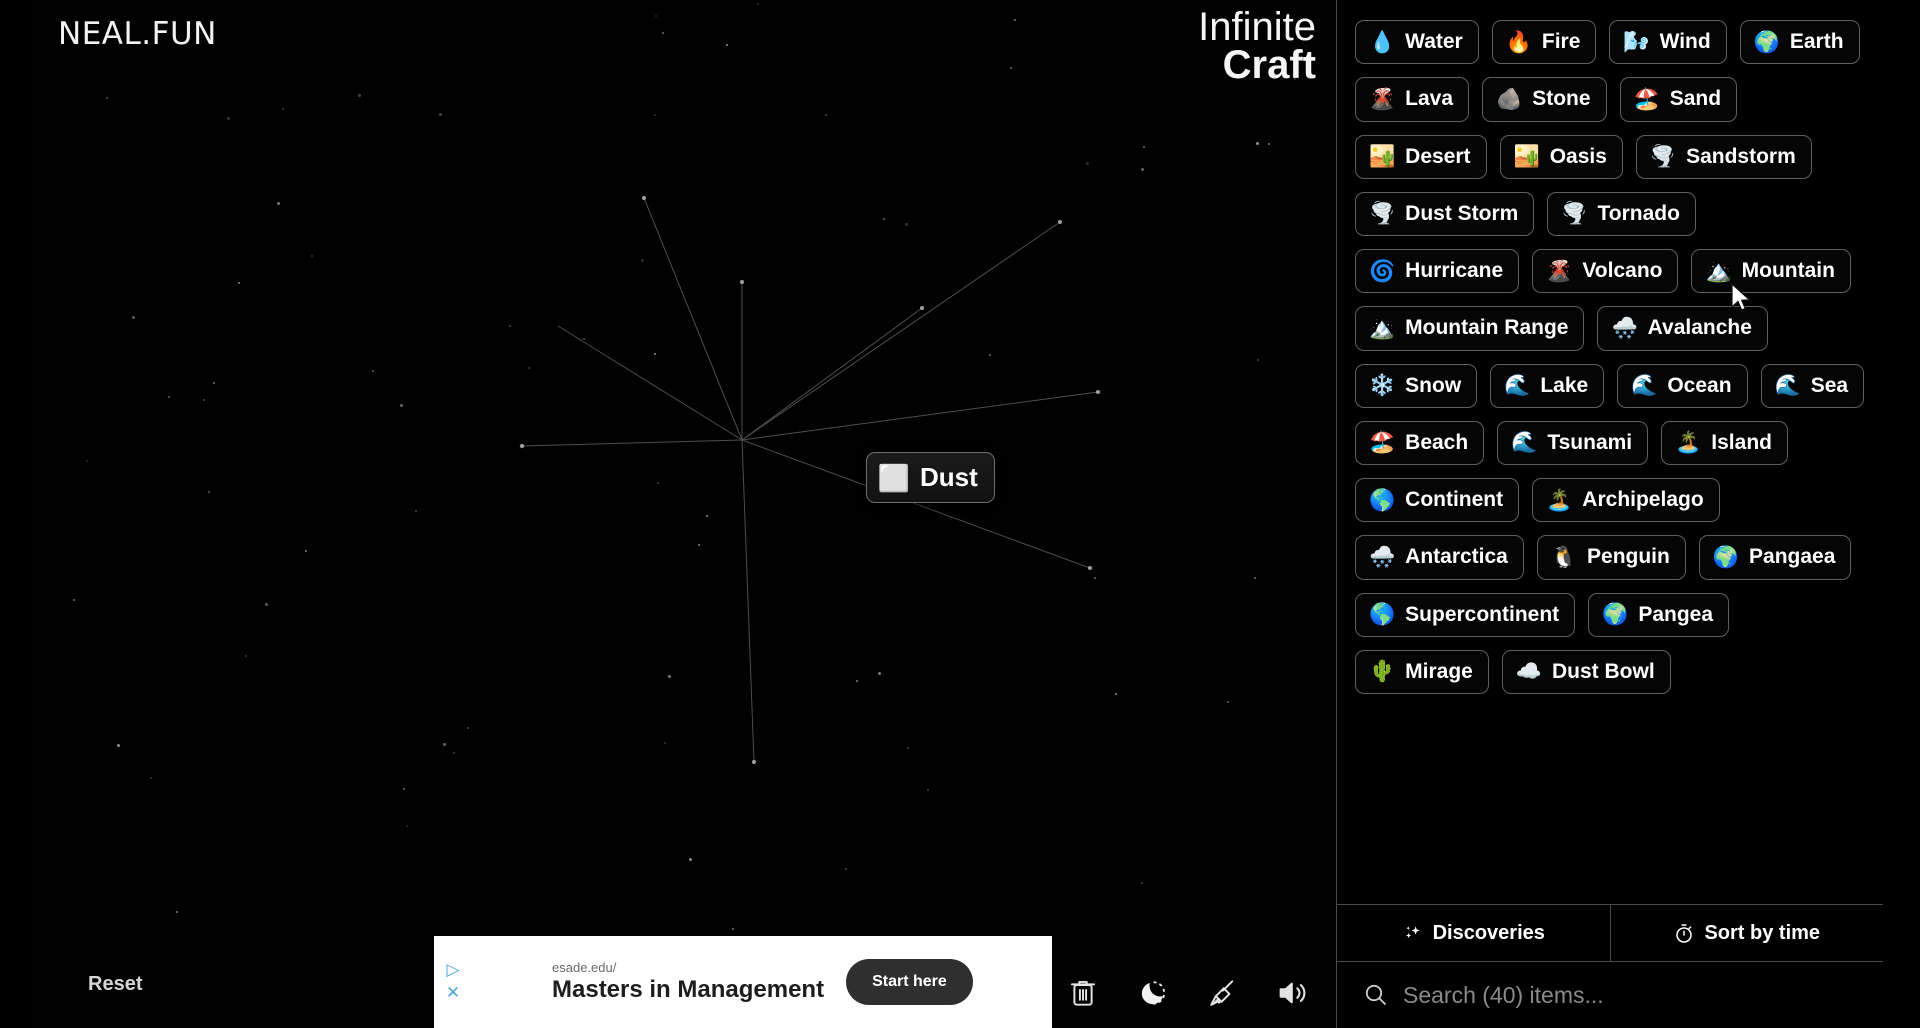 The height and width of the screenshot is (1028, 1920). Describe the element at coordinates (1456, 557) in the screenshot. I see `element-label: Antarctica` at that location.